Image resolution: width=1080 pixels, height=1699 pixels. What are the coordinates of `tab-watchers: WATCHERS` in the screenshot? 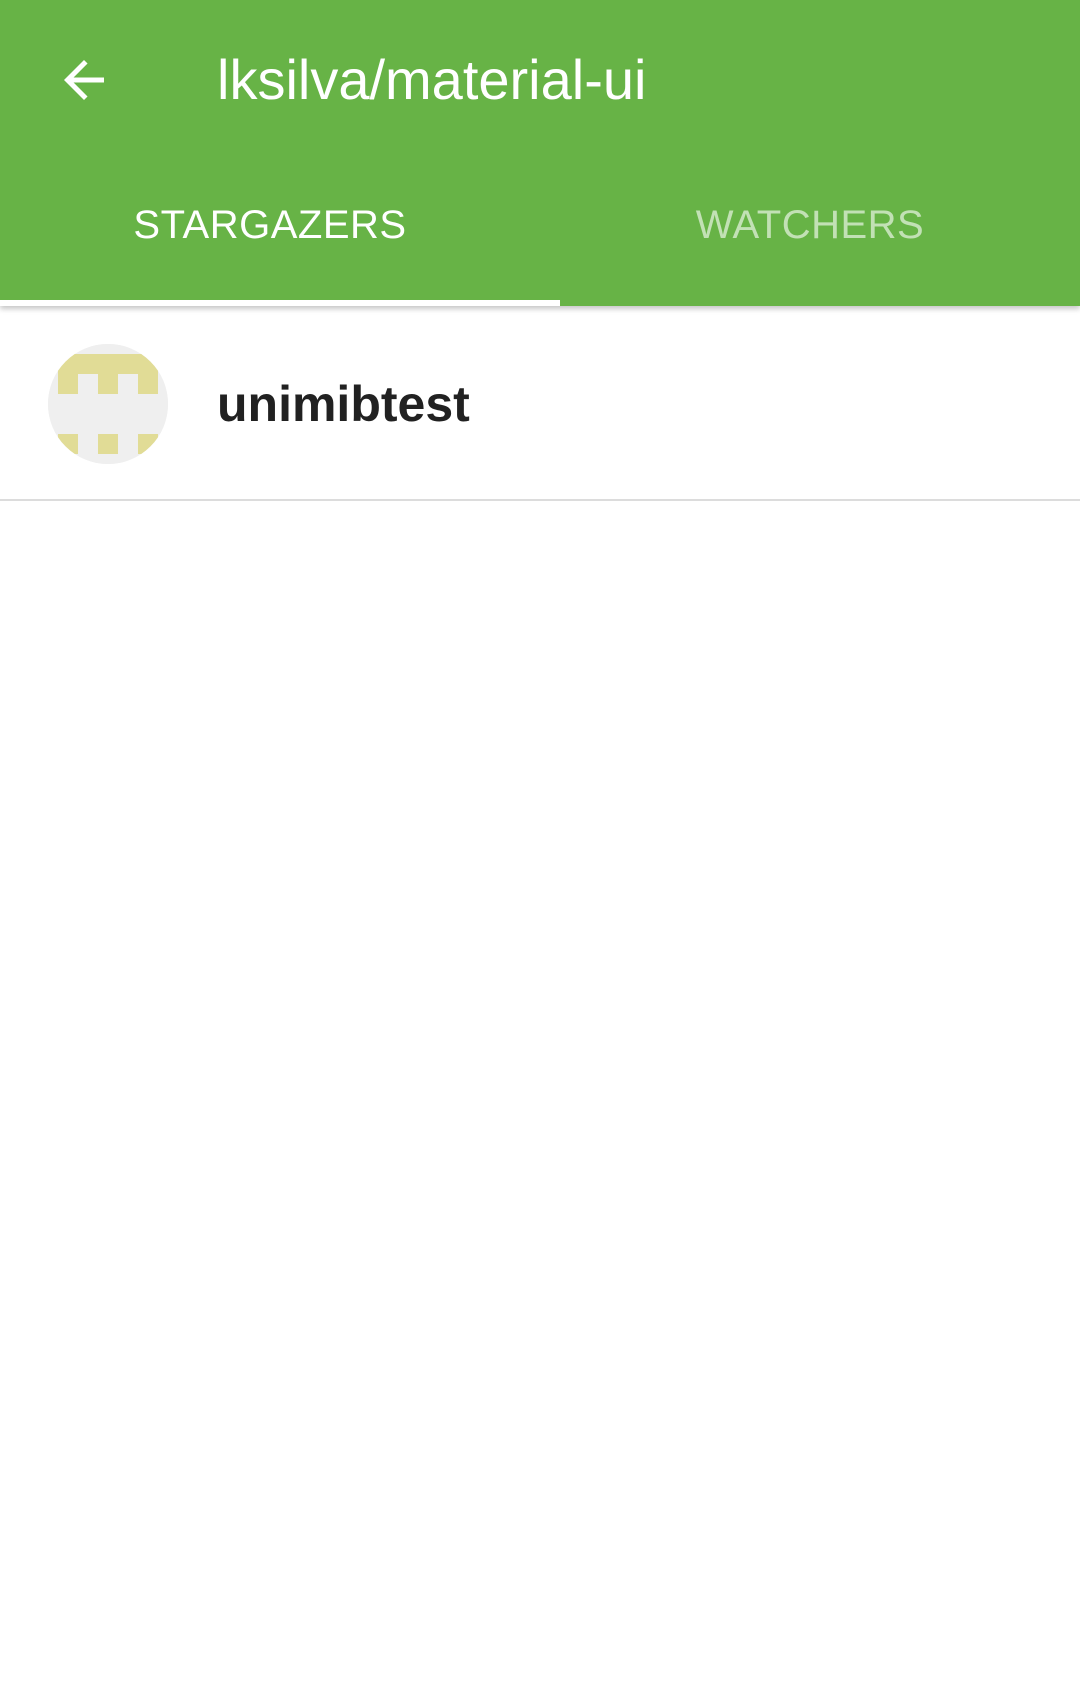 It's located at (810, 236).